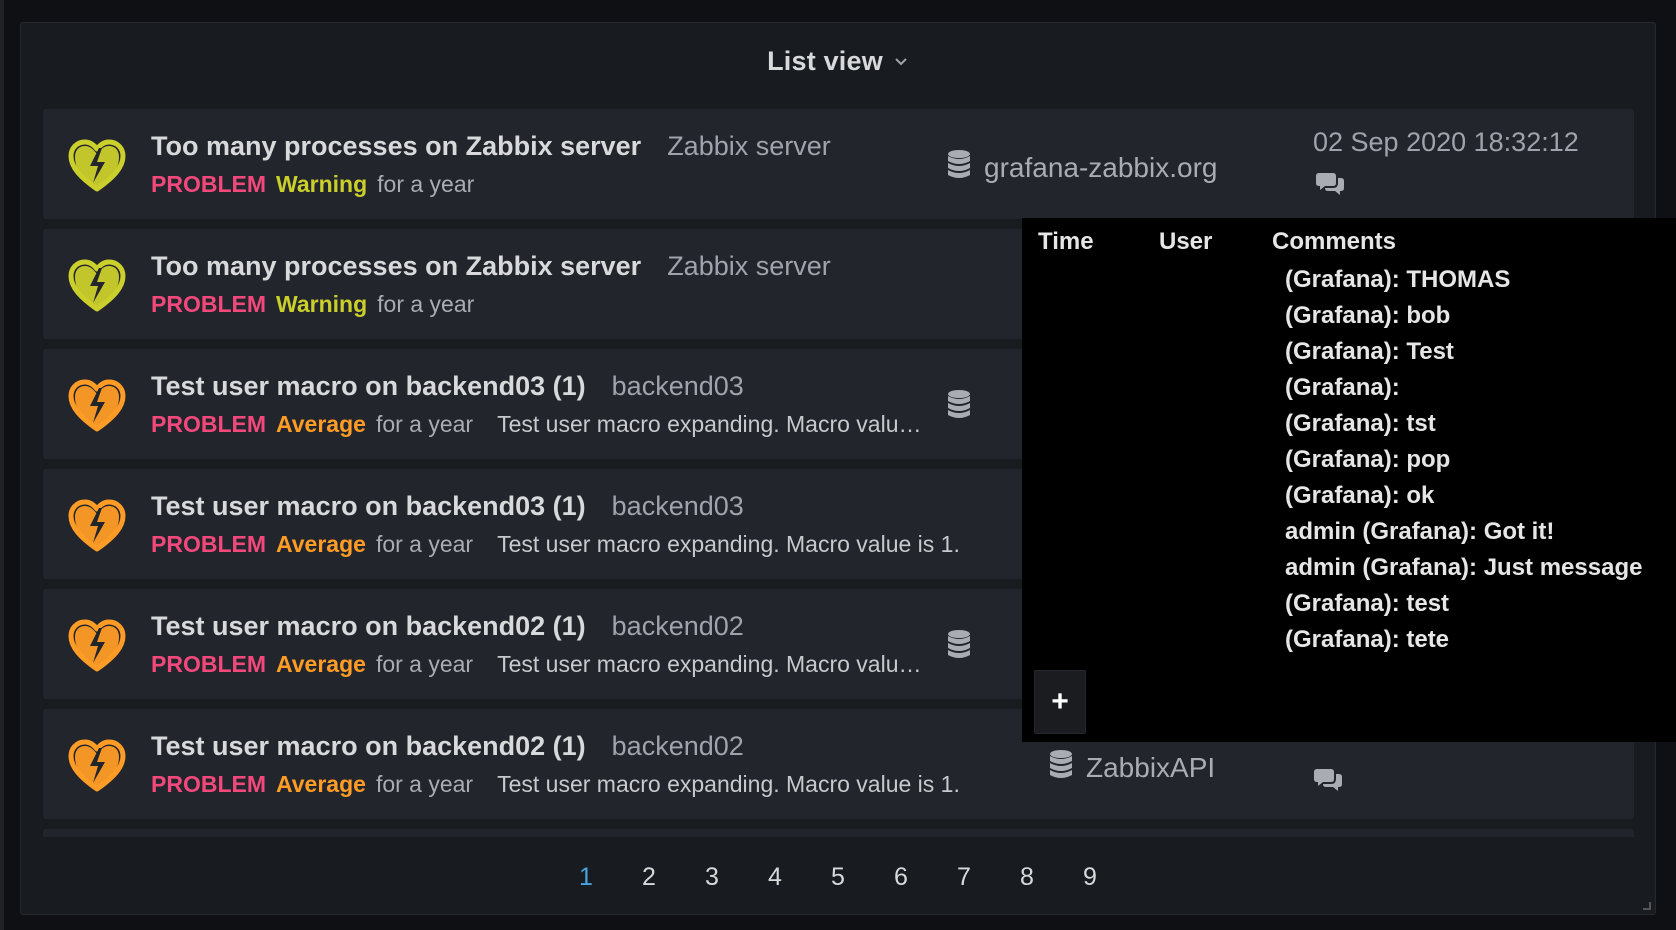  Describe the element at coordinates (1151, 767) in the screenshot. I see `datasource-name: ZabbixAPI` at that location.